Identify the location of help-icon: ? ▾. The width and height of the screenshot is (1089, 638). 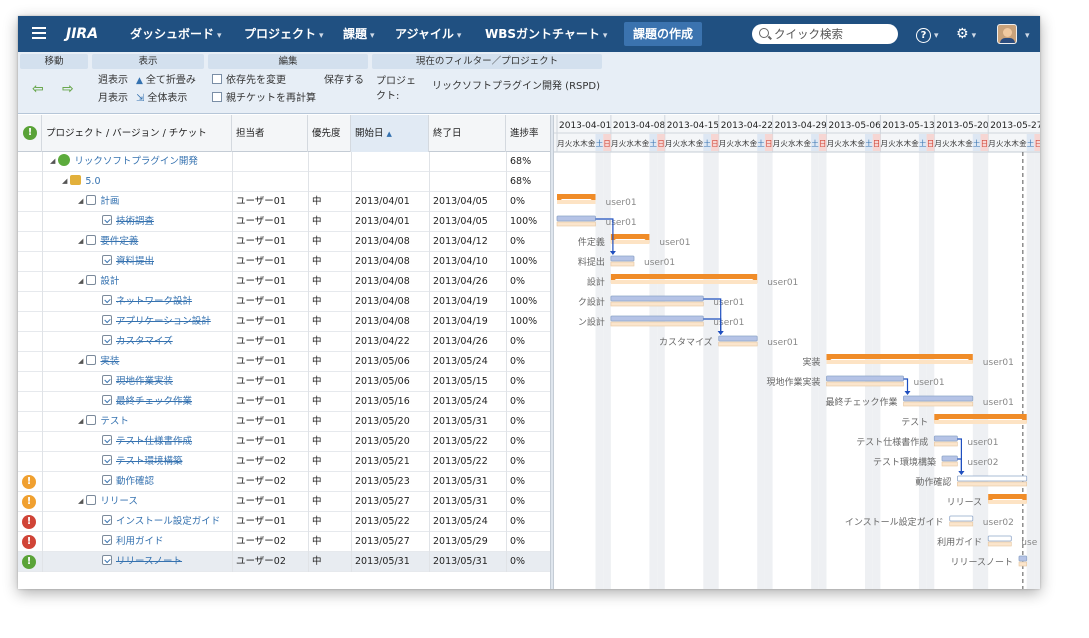
(927, 34).